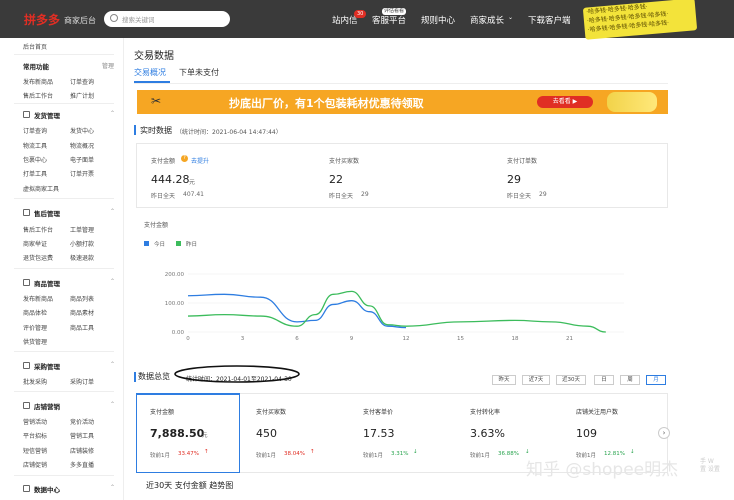  I want to click on nav-rules: 规则中心, so click(438, 20).